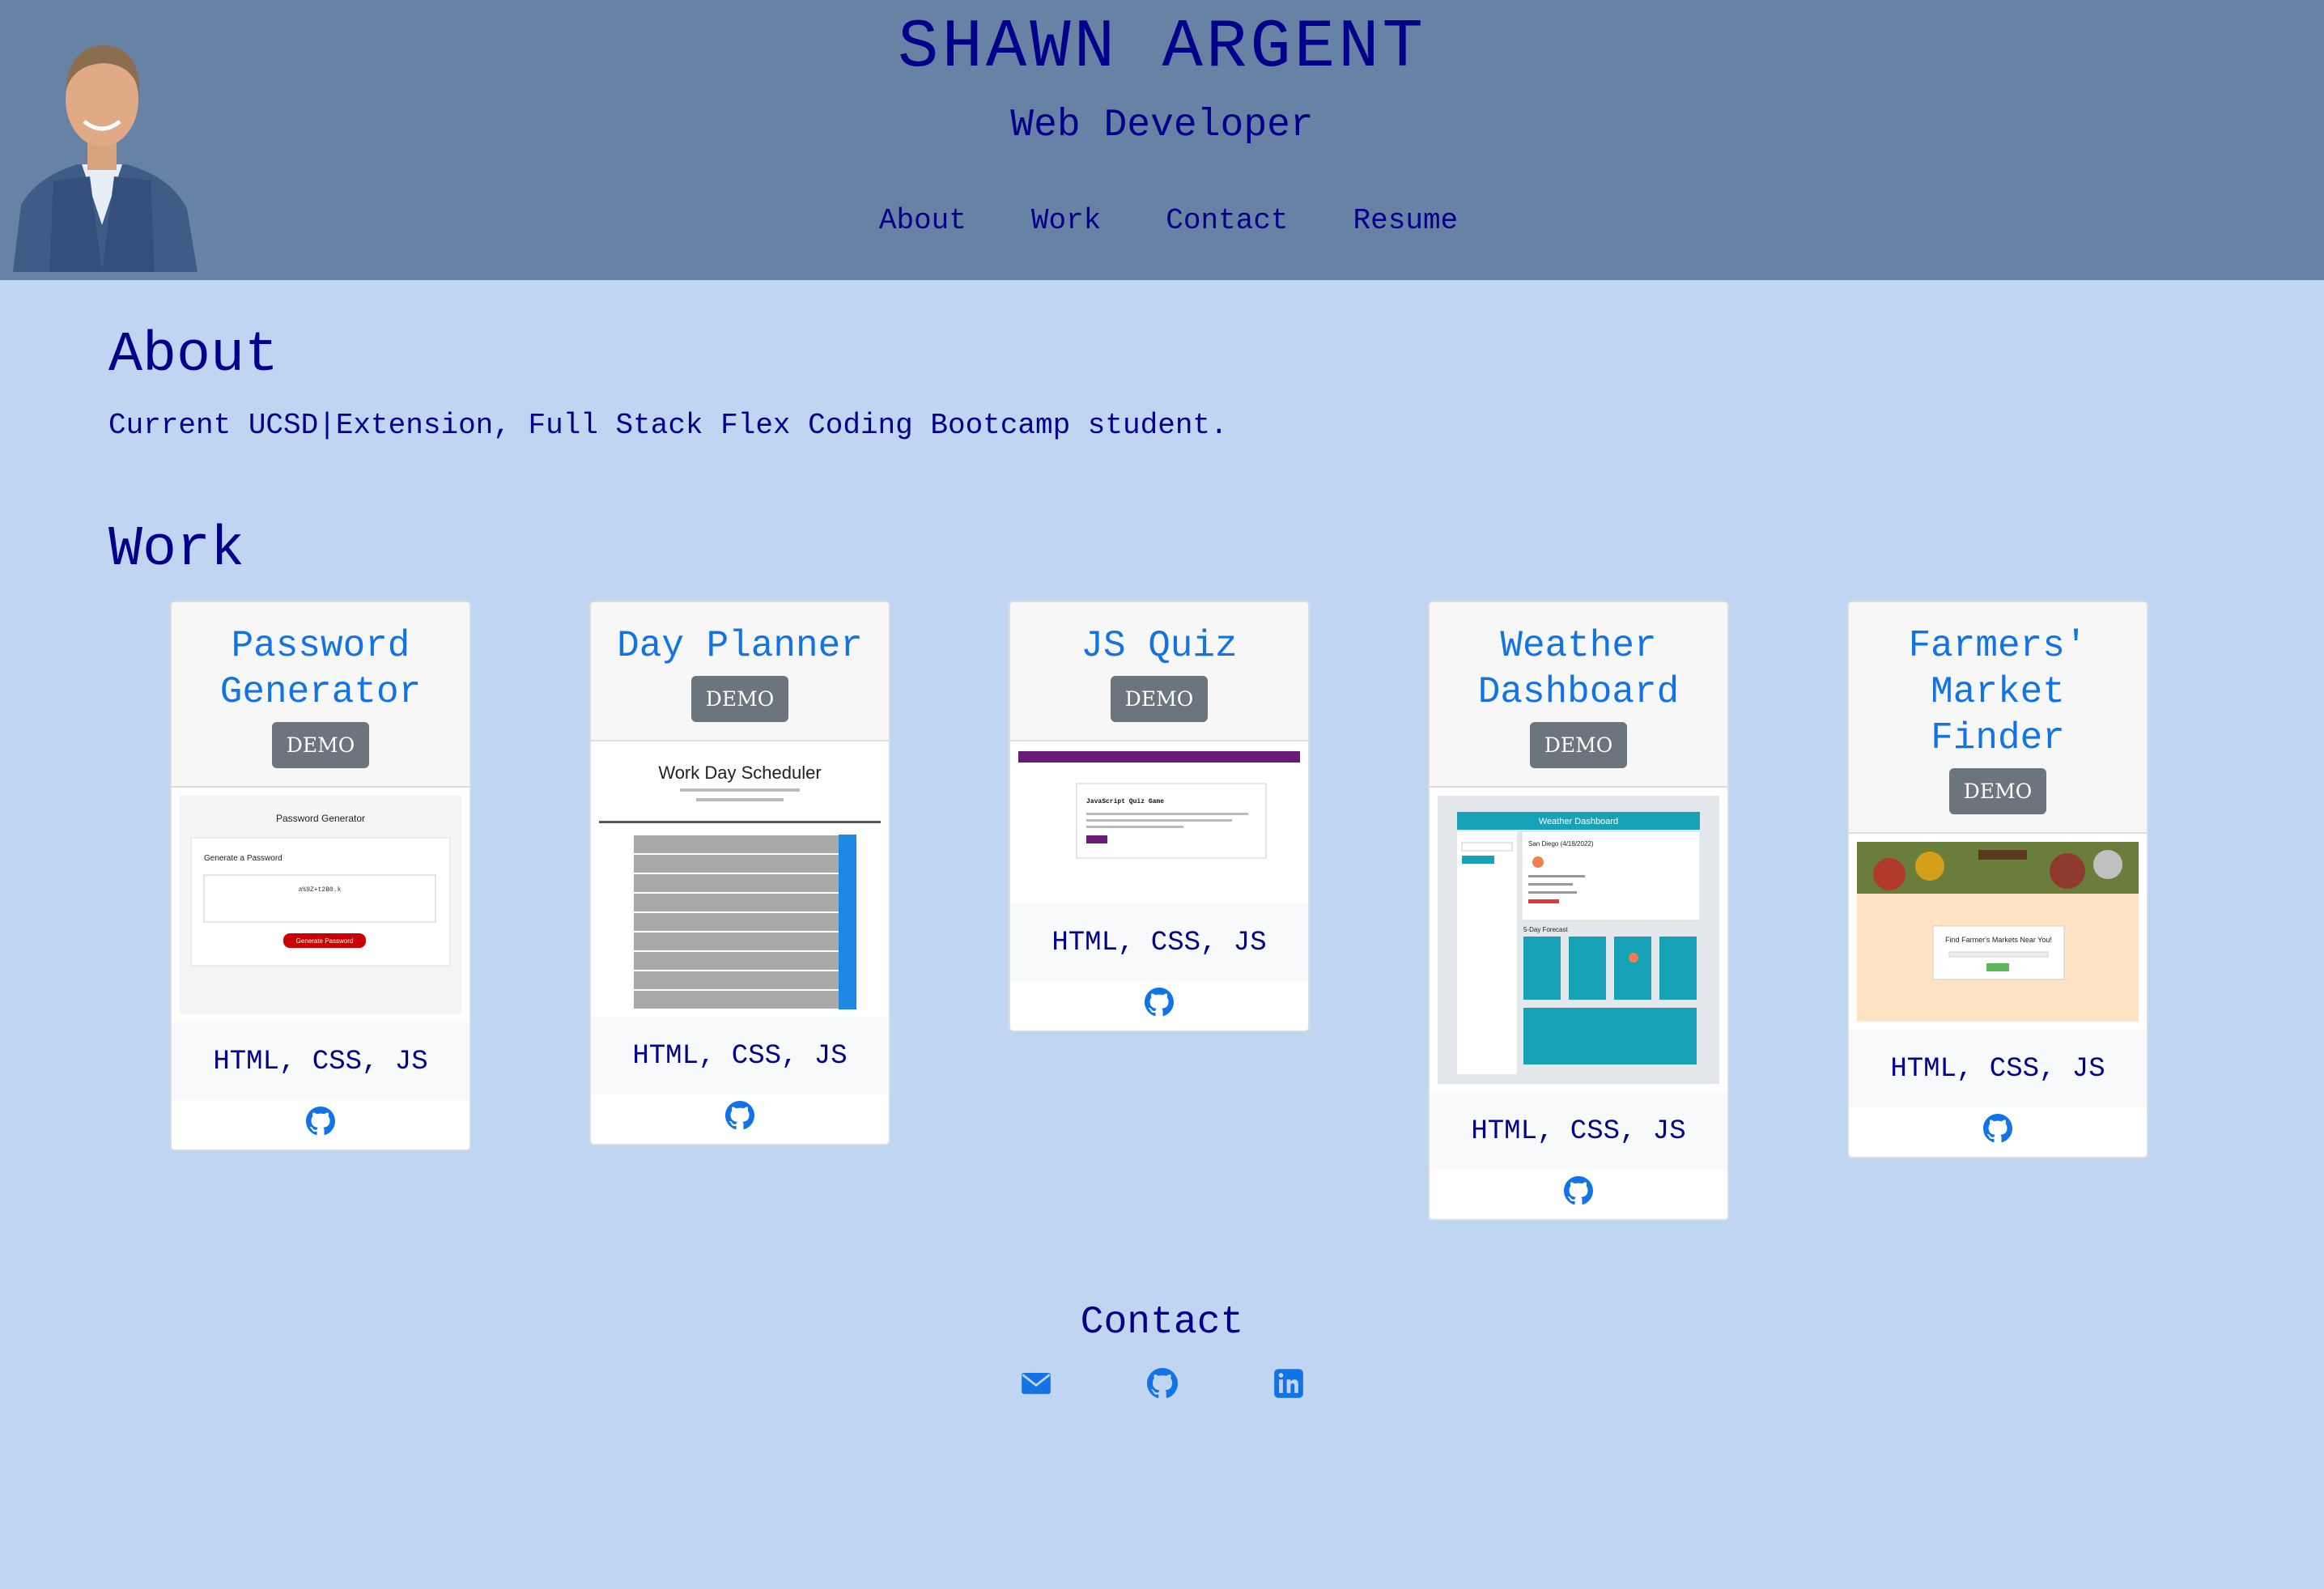  Describe the element at coordinates (1578, 669) in the screenshot. I see `project-title: Weather Dashboard` at that location.